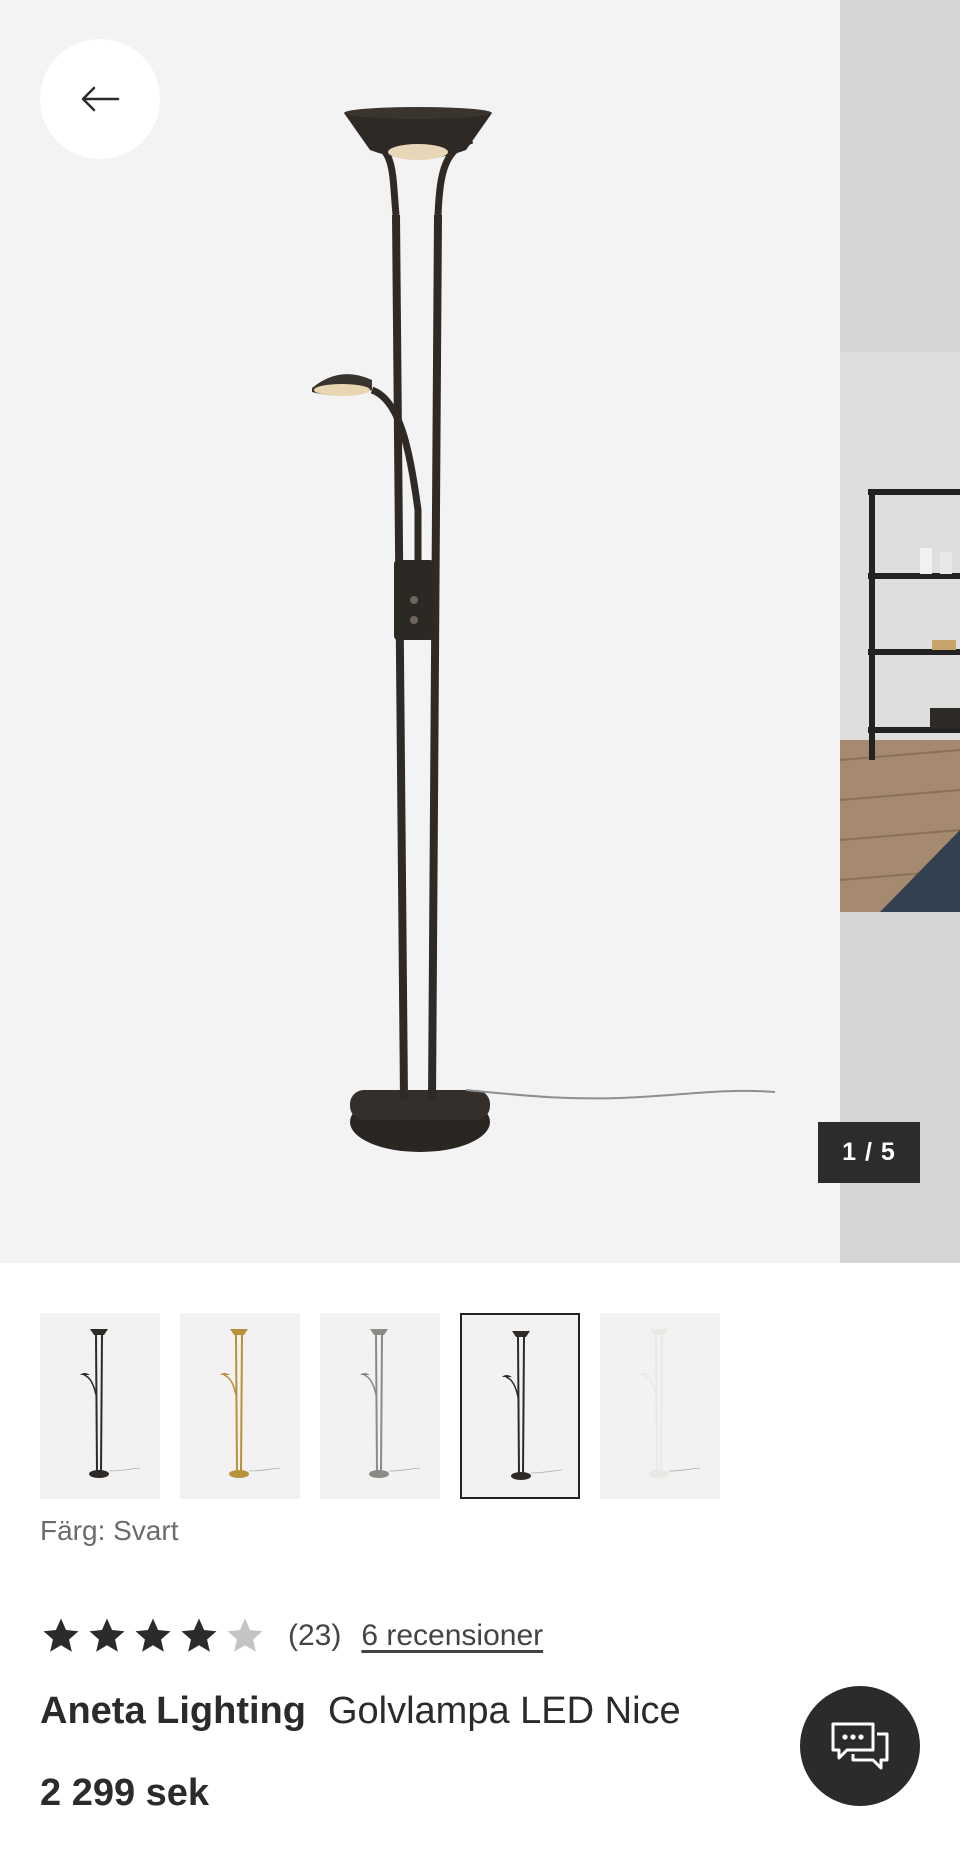  What do you see at coordinates (125, 1793) in the screenshot?
I see `product-price: 2 299 sek` at bounding box center [125, 1793].